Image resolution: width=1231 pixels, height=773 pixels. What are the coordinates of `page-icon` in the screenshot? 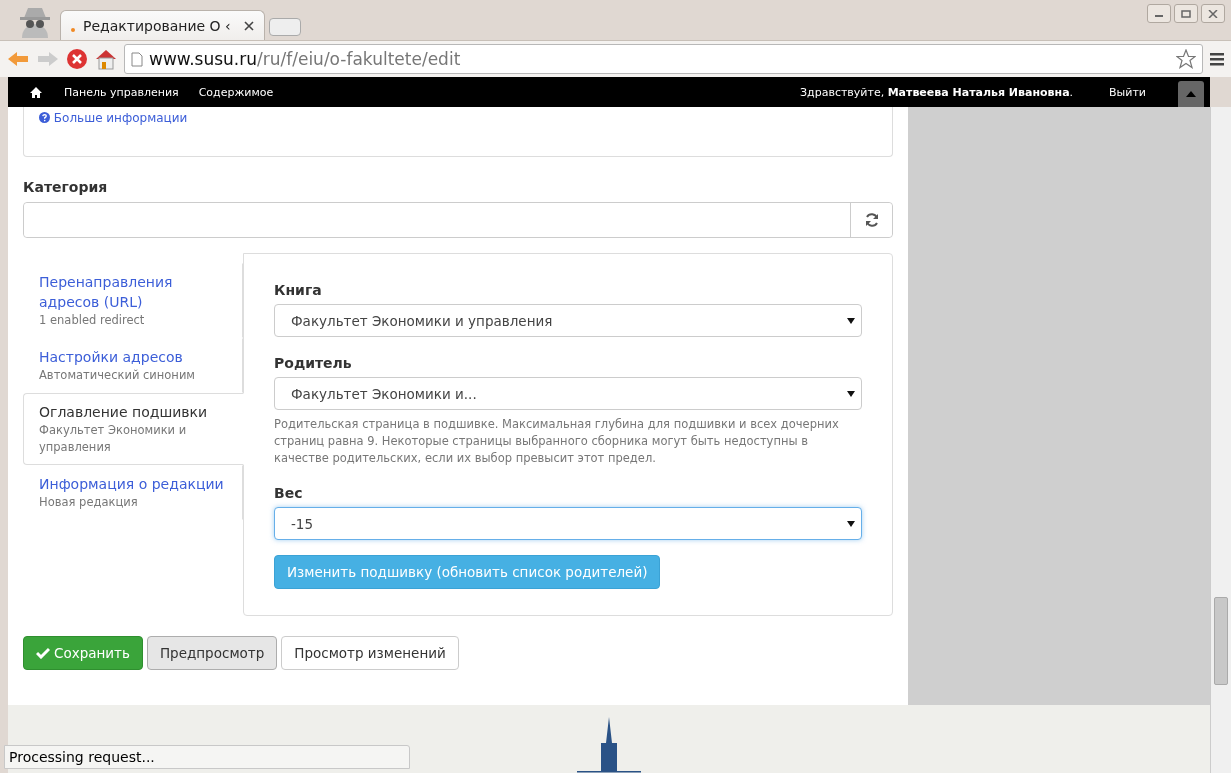 It's located at (137, 59).